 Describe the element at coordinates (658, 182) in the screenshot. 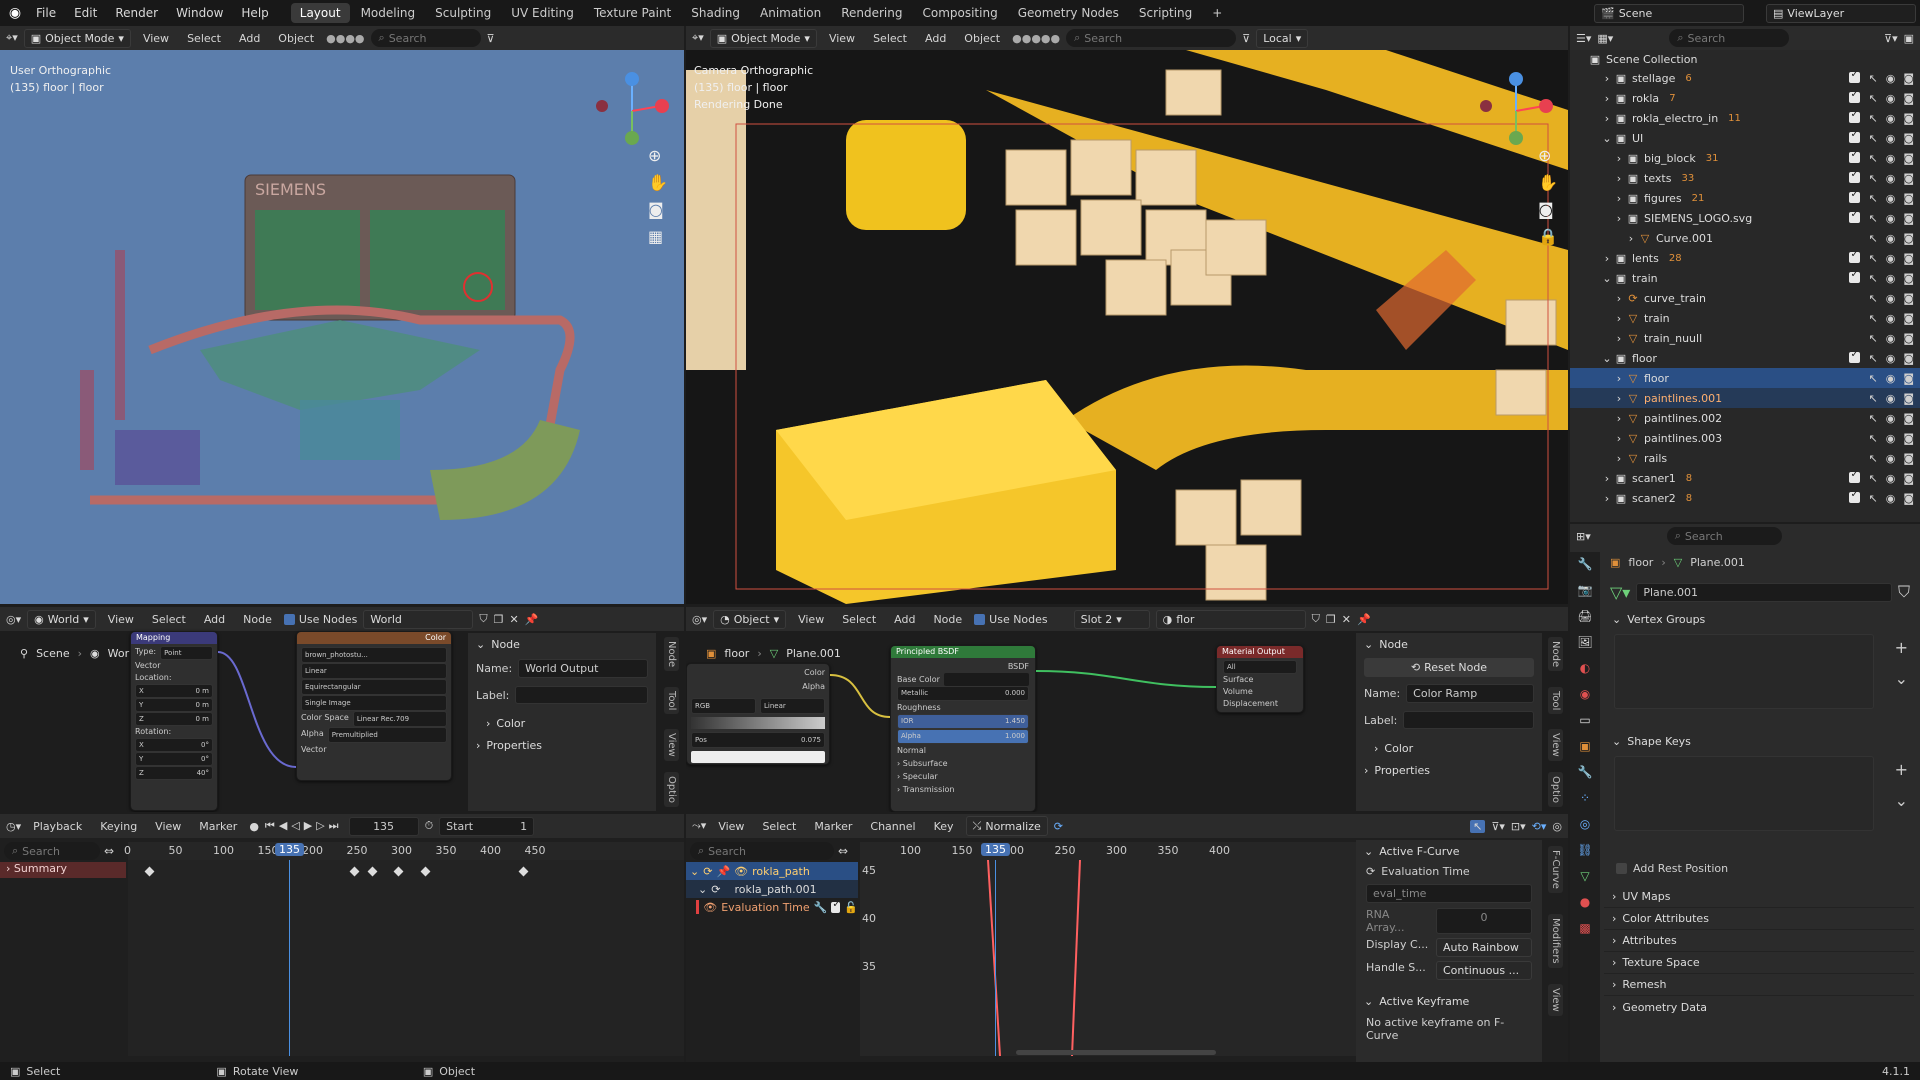

I see `hand-pan-icon: ✋` at that location.